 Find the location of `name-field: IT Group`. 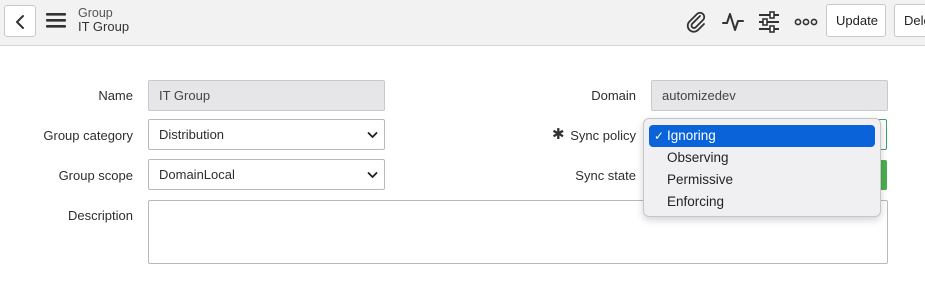

name-field: IT Group is located at coordinates (266, 95).